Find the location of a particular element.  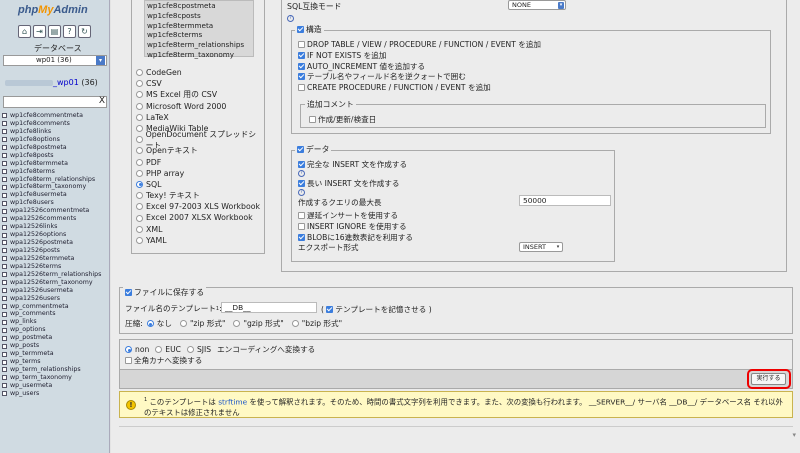

format-option: SQL is located at coordinates (198, 184).